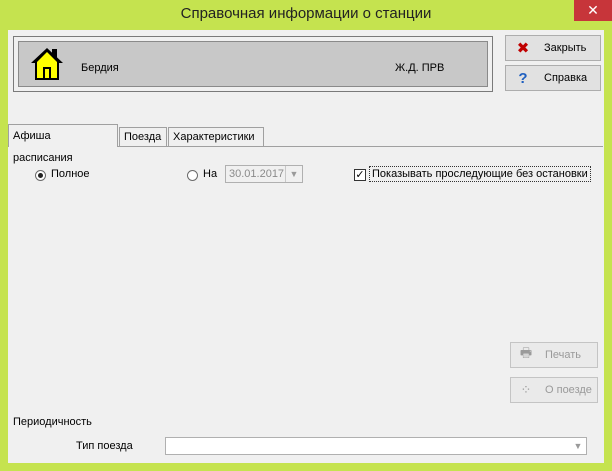 The height and width of the screenshot is (471, 612). I want to click on station-name: Бердия, so click(100, 68).